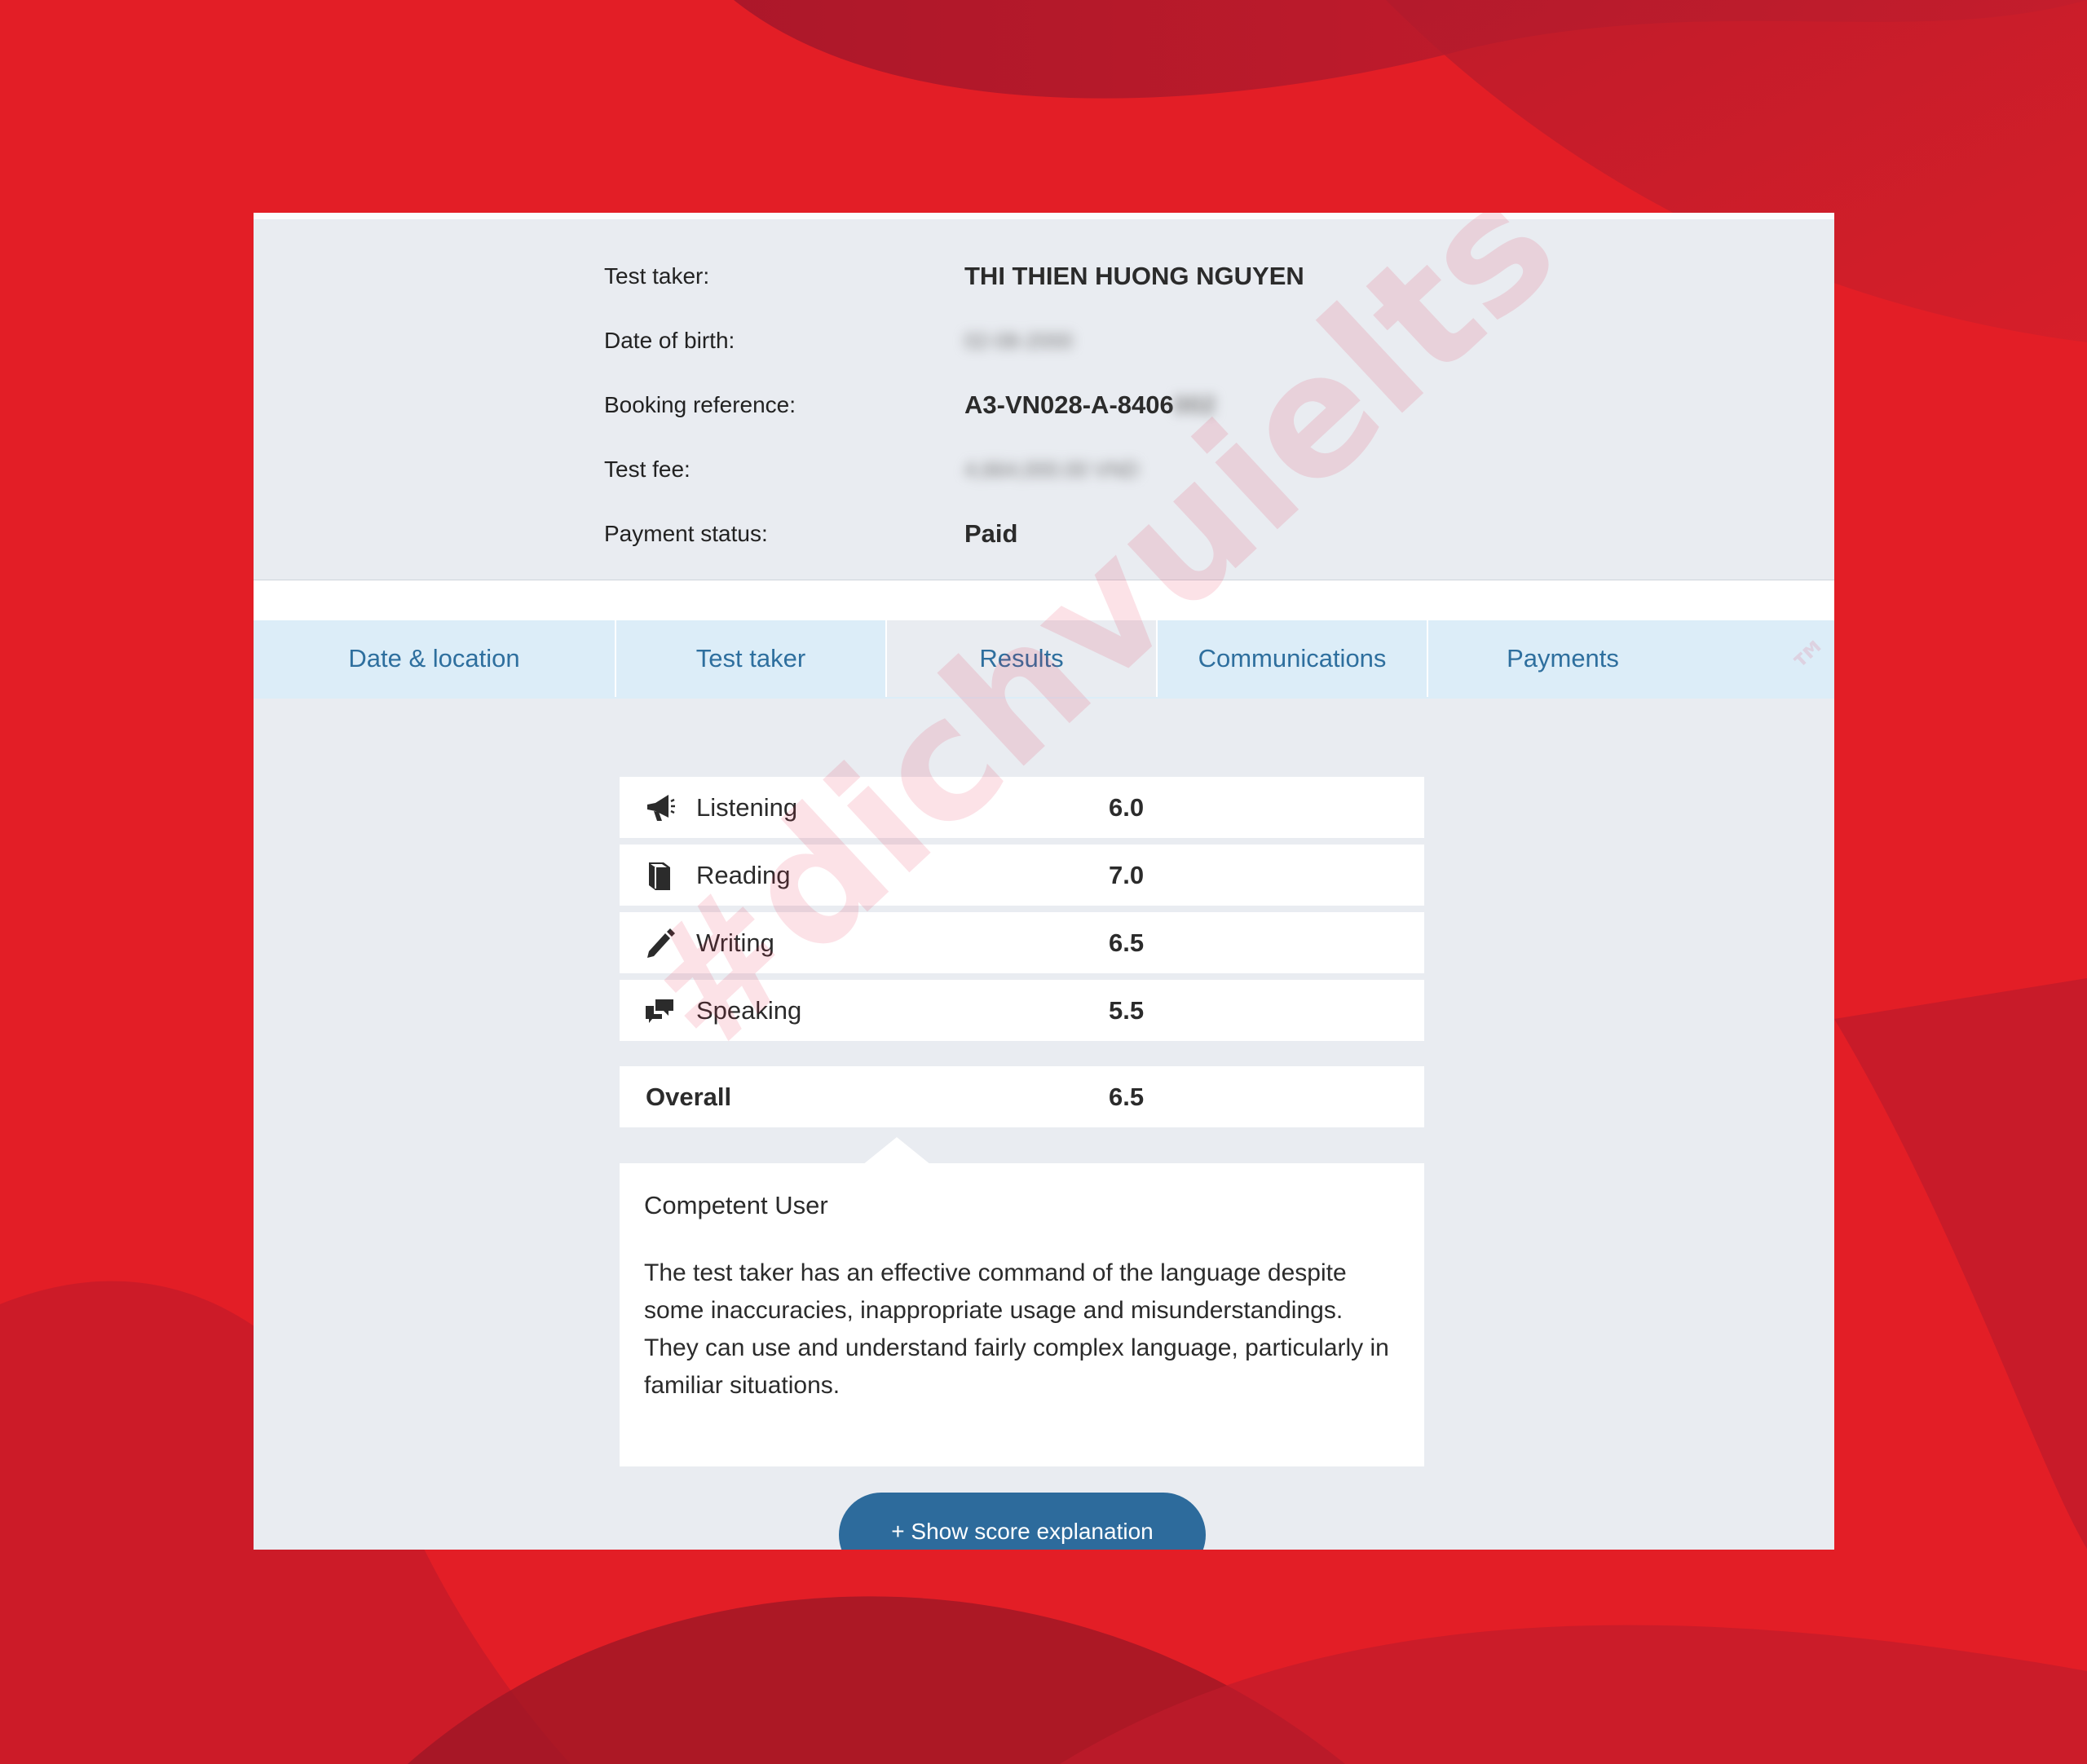  What do you see at coordinates (1022, 1010) in the screenshot?
I see `score-row-speaking: Speaking 5.5` at bounding box center [1022, 1010].